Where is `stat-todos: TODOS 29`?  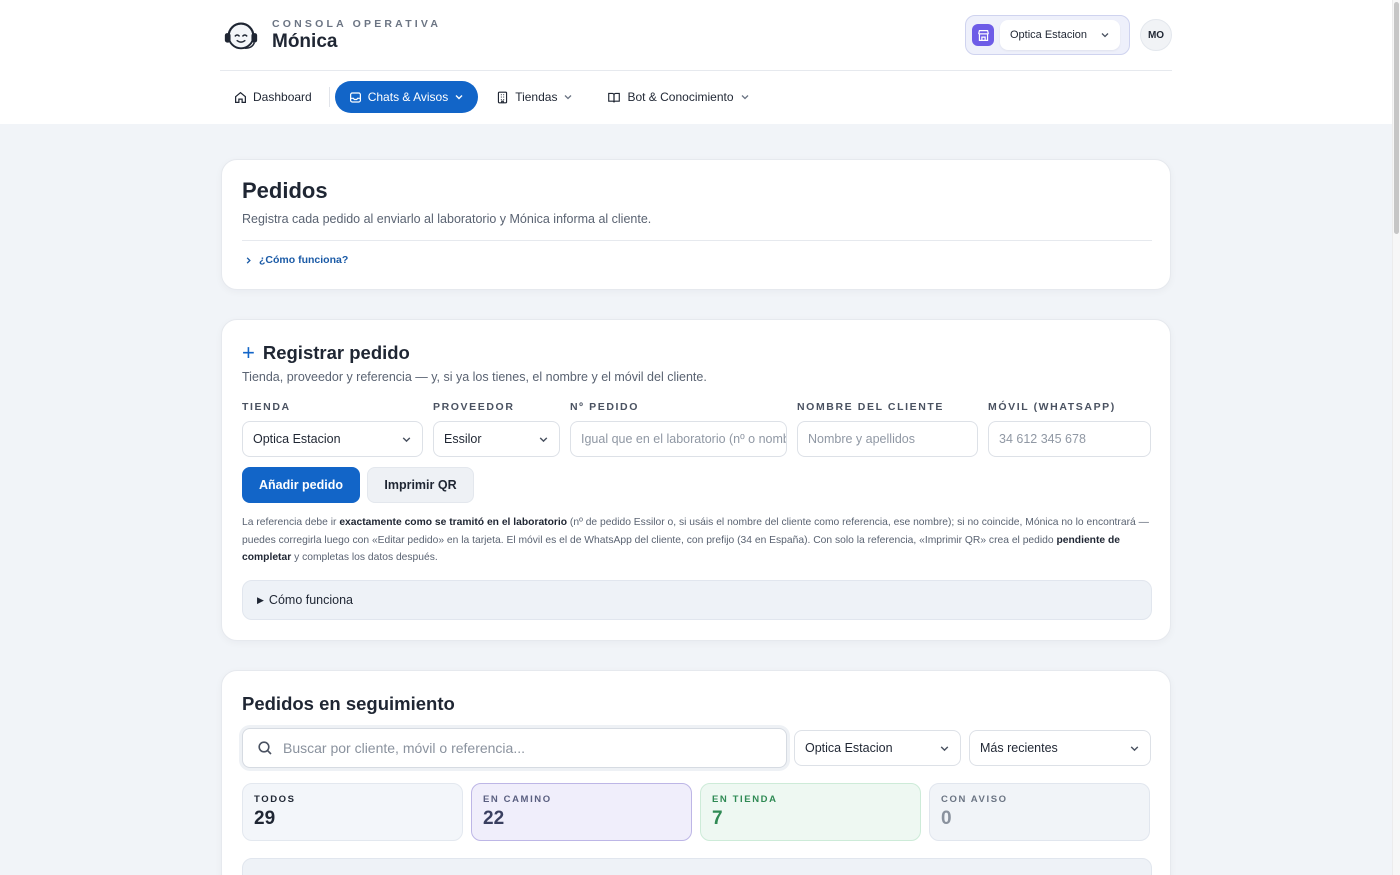
stat-todos: TODOS 29 is located at coordinates (352, 812).